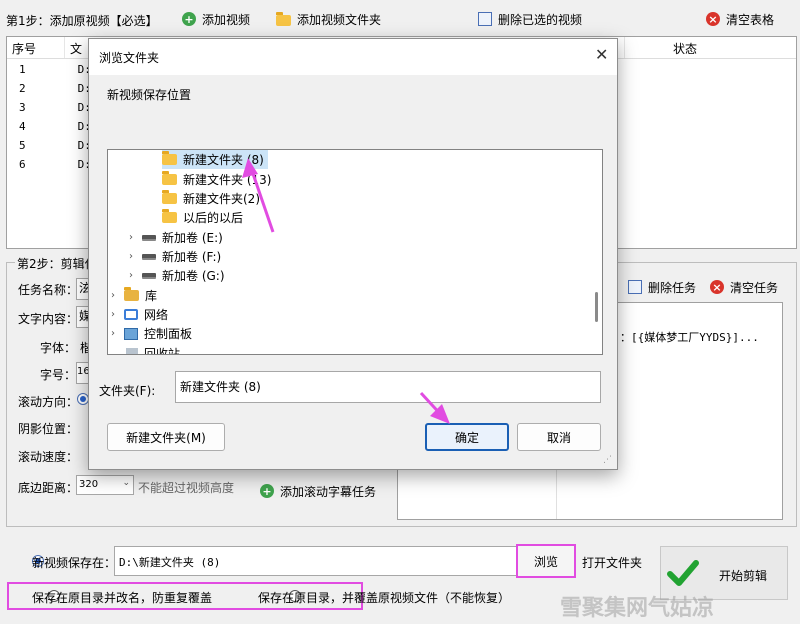 The image size is (800, 624). Describe the element at coordinates (250, 168) in the screenshot. I see `arrow-to-folder8-head` at that location.